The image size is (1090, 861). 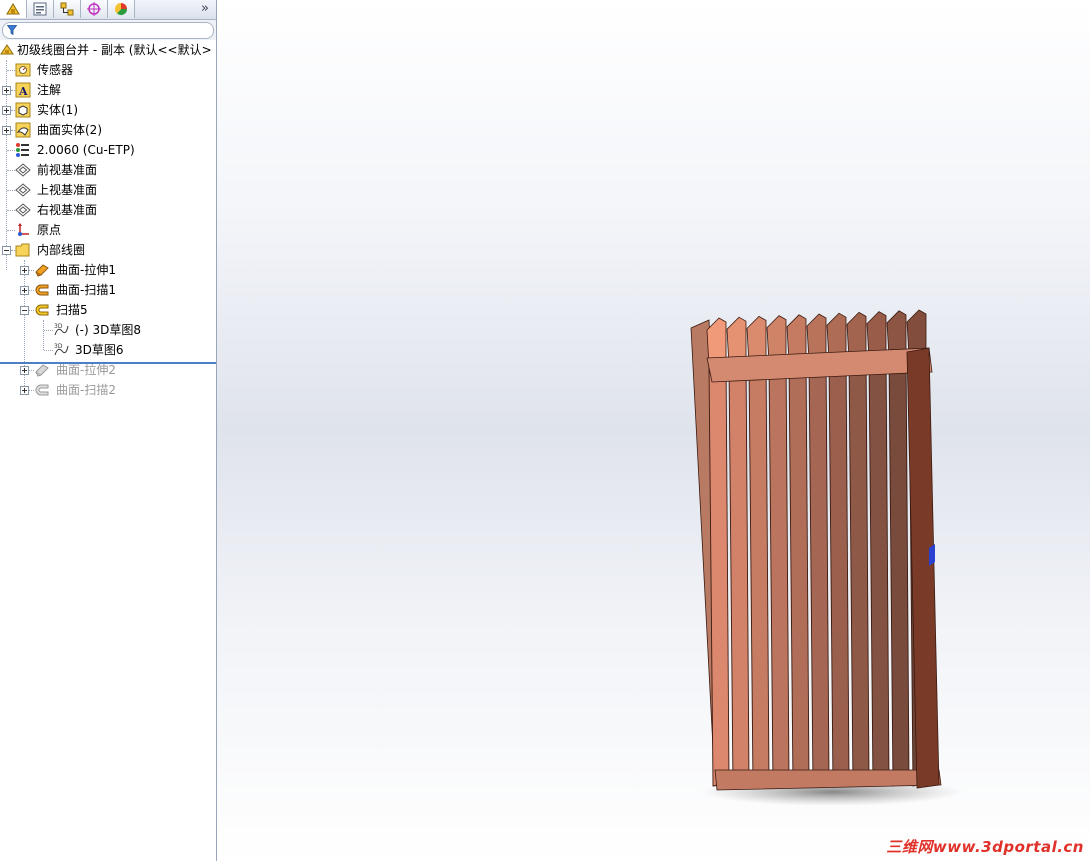 I want to click on property-manager-icon, so click(x=40, y=9).